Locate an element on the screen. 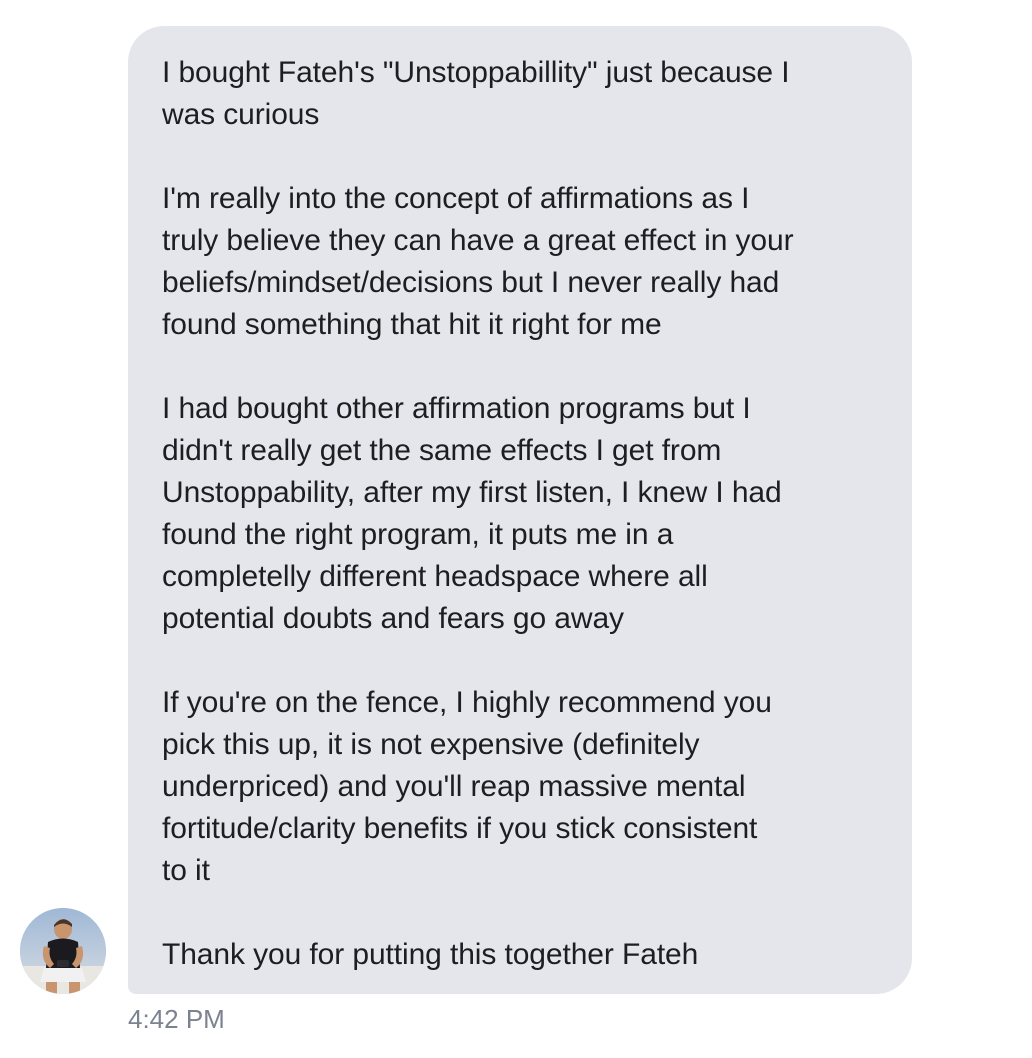 The width and height of the screenshot is (1032, 1058). message-line: found something that hit it right for me is located at coordinates (412, 324).